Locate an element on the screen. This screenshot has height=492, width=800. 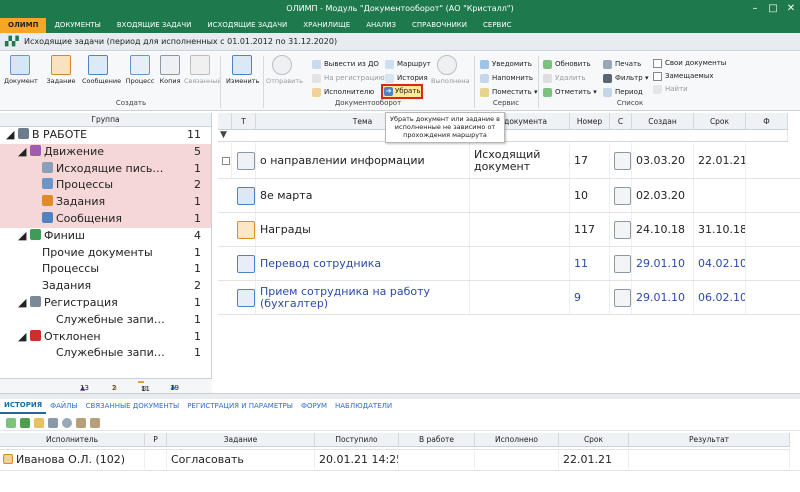
task-button: Задание is located at coordinates (61, 76).